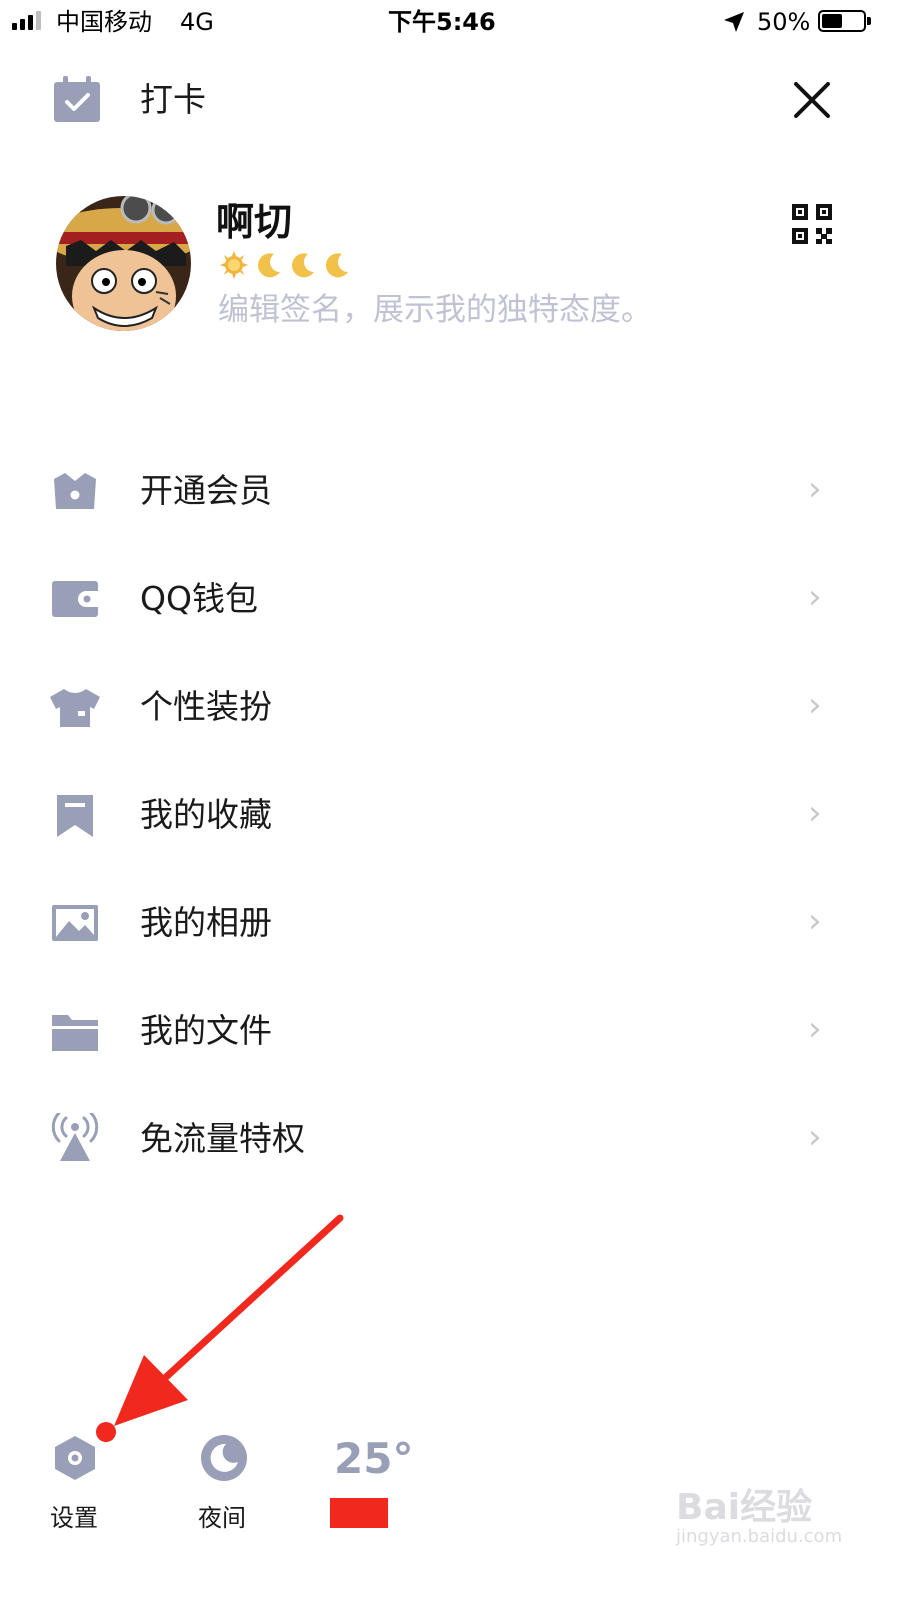 The image size is (900, 1600). I want to click on battery-percent: 50%, so click(784, 22).